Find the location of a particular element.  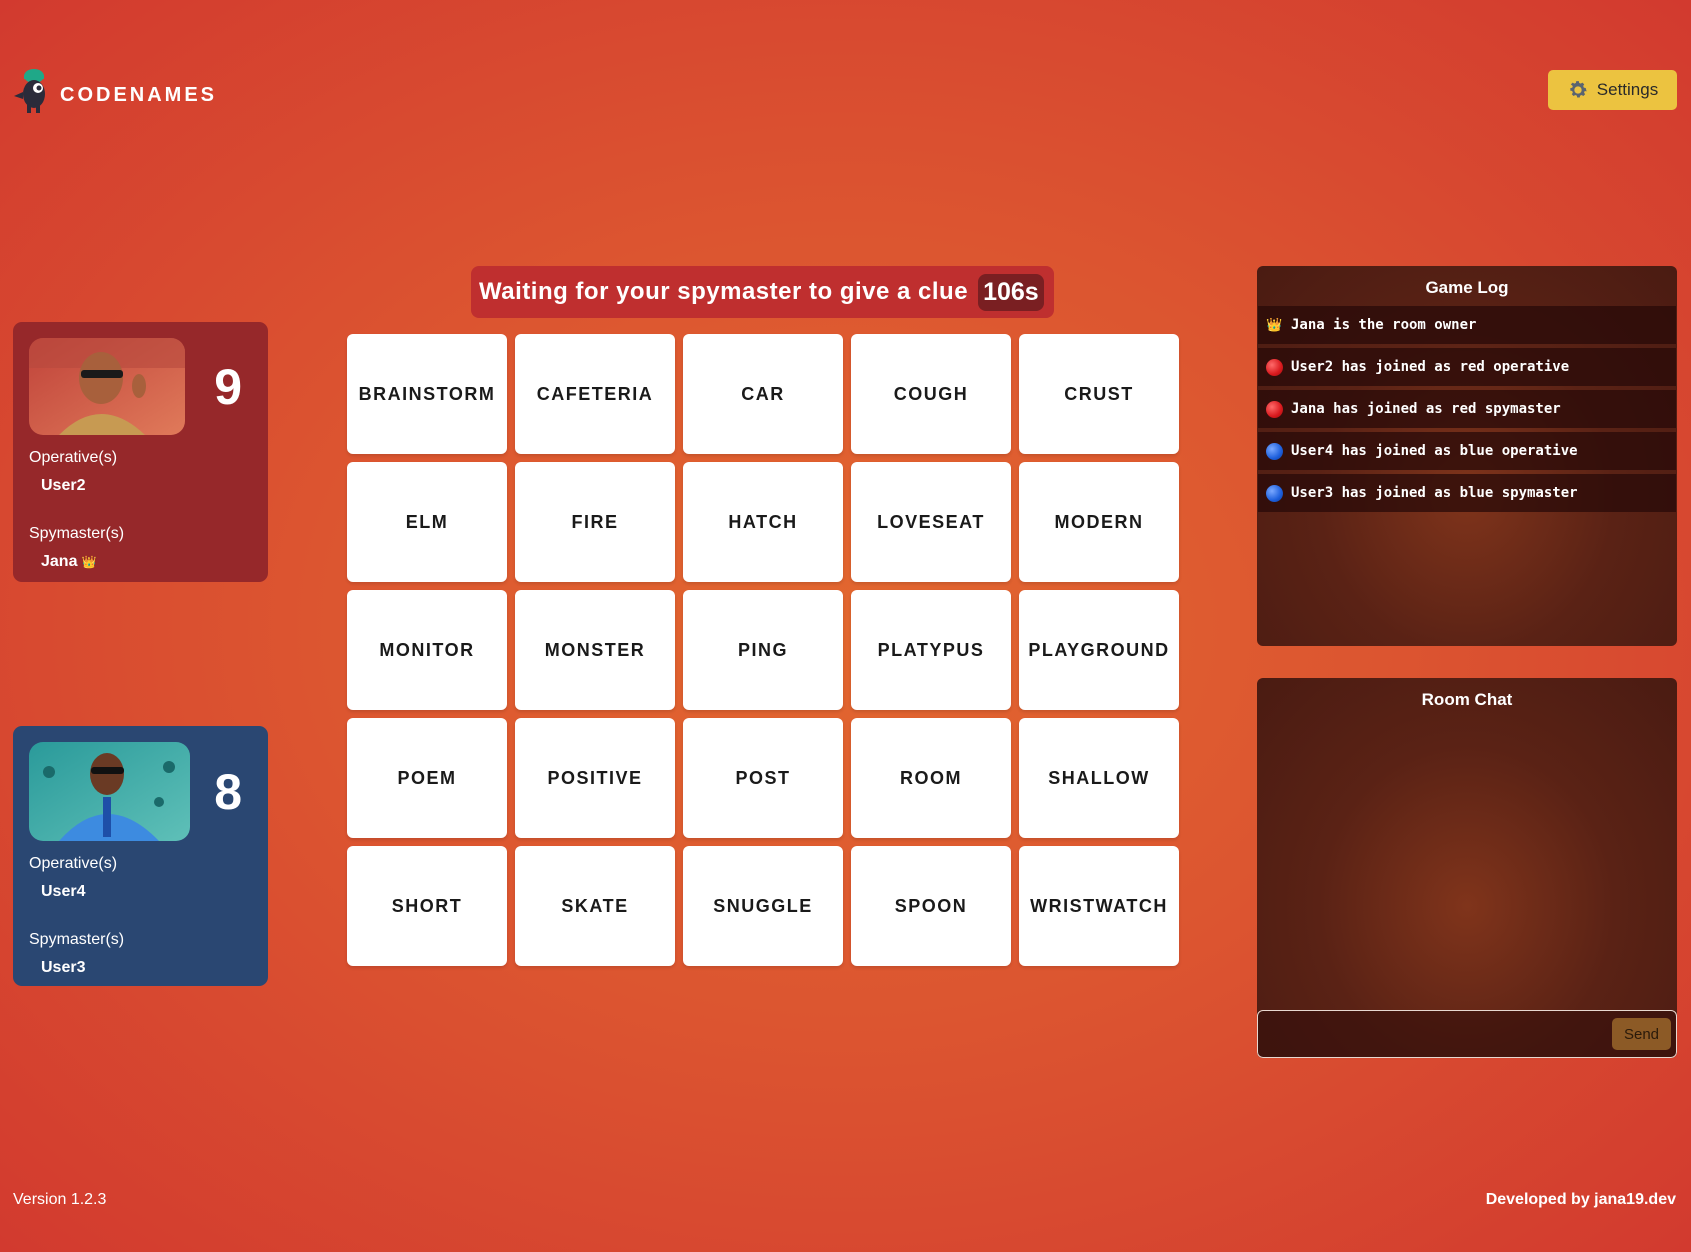

room-chat-panel: Room Chat Send is located at coordinates (1467, 868).